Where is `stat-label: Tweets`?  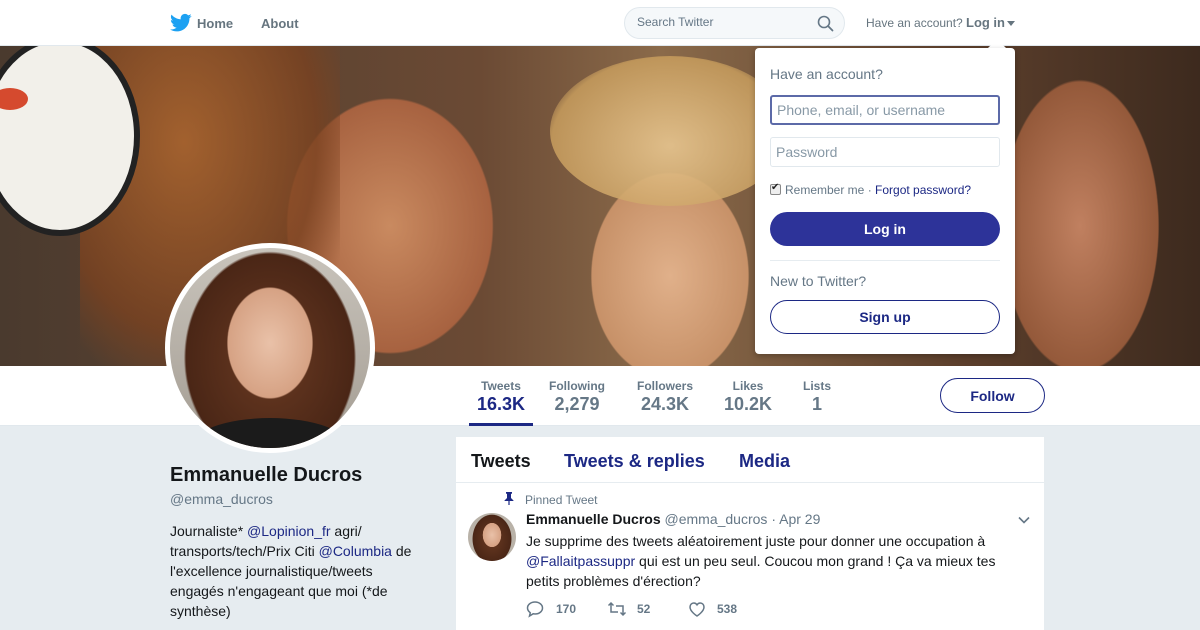
stat-label: Tweets is located at coordinates (501, 386).